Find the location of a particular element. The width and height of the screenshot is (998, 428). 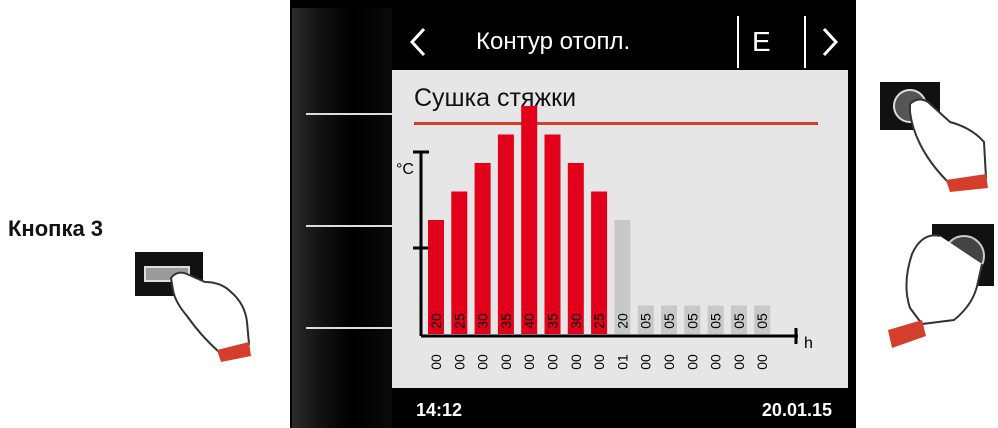

status-bar: 14:12 20.01.15 is located at coordinates (620, 408).